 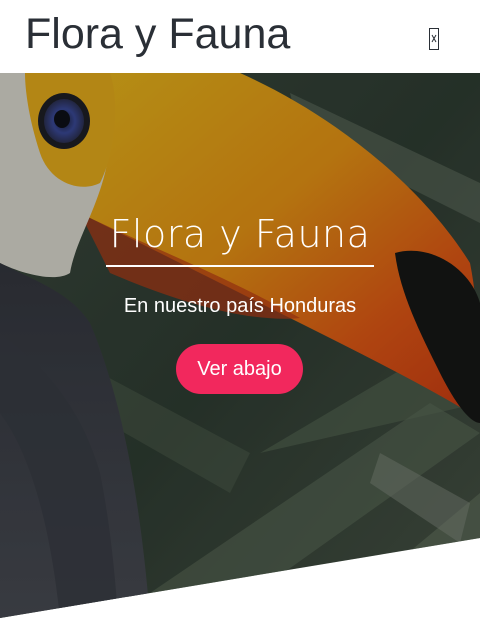 What do you see at coordinates (157, 34) in the screenshot?
I see `brand-link: Flora y Fauna` at bounding box center [157, 34].